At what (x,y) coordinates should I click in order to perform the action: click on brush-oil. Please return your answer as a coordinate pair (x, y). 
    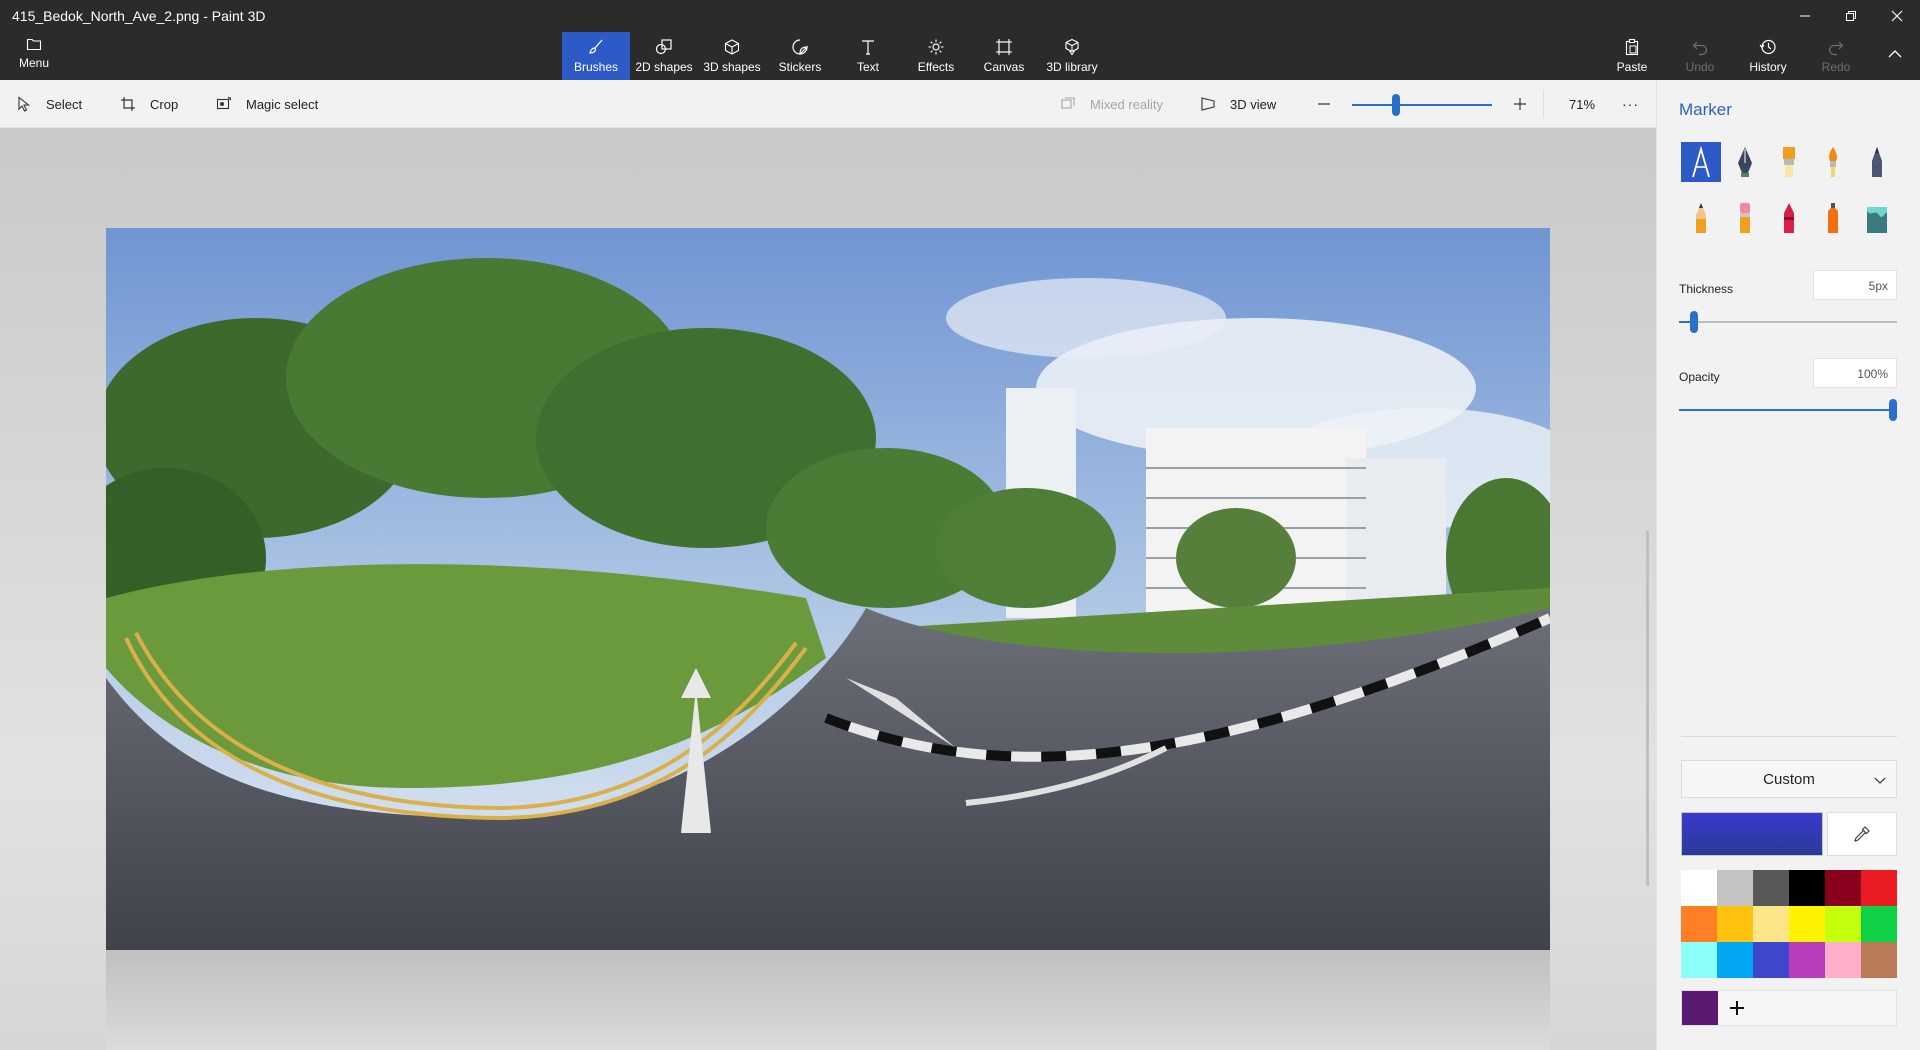
    Looking at the image, I should click on (1789, 162).